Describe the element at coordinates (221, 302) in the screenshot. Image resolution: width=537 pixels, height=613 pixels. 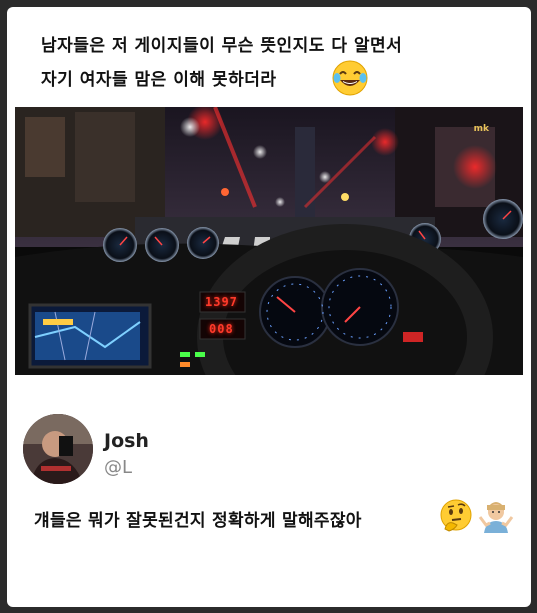
I see `tach-led-readout: 1397` at that location.